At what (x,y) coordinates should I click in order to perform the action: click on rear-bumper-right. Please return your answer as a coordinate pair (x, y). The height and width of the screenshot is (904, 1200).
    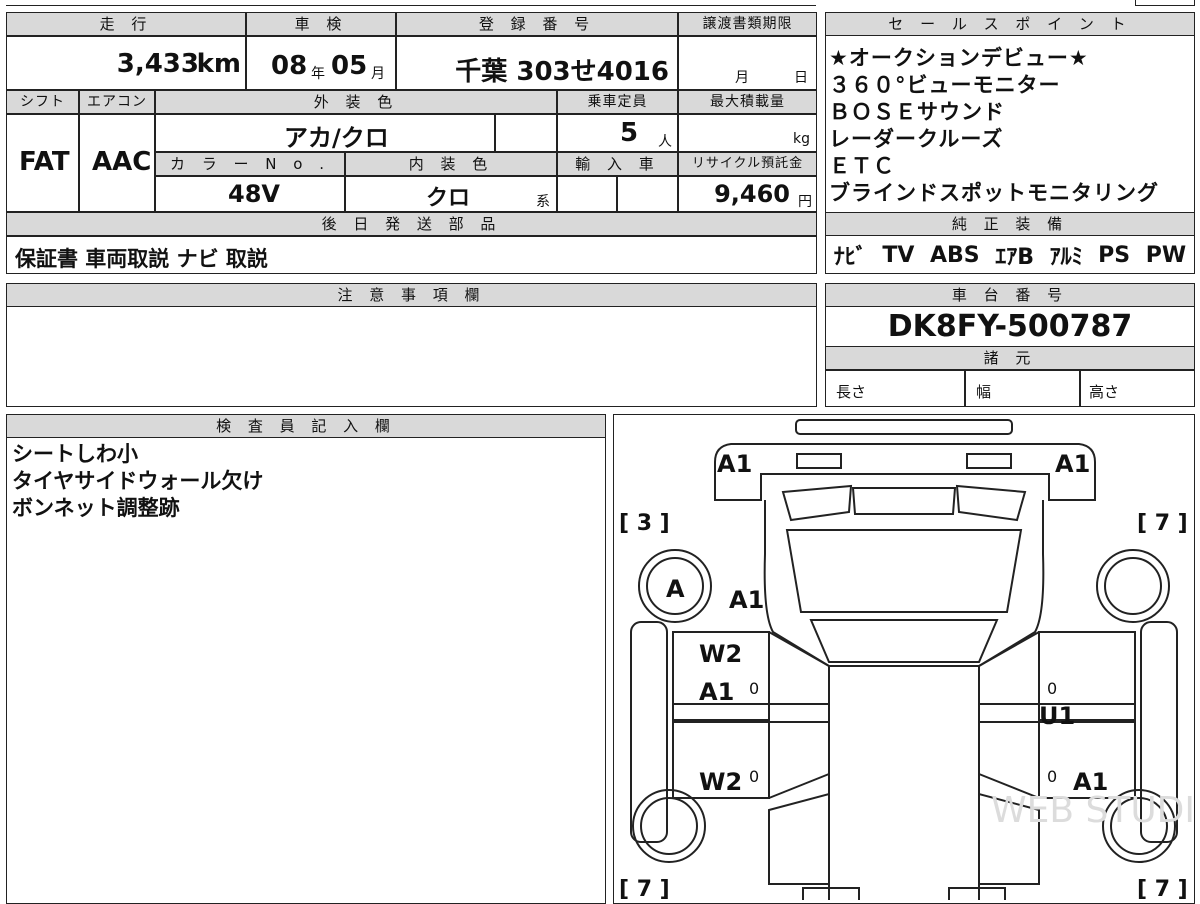
    Looking at the image, I should click on (977, 893).